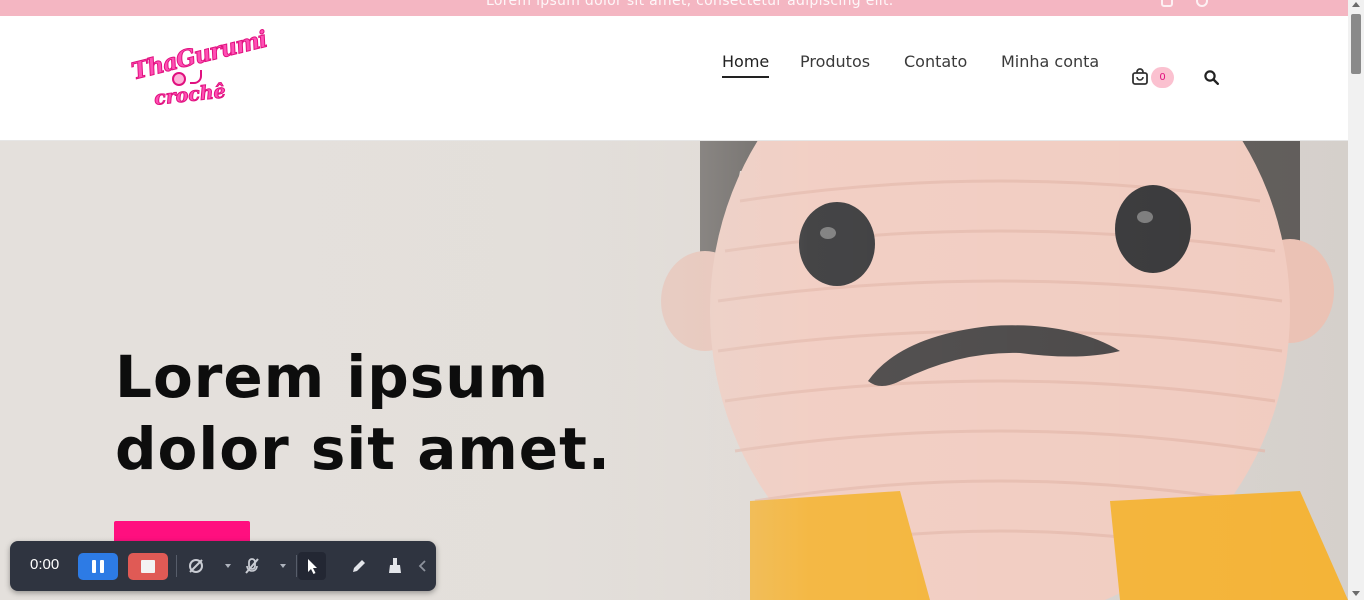 The width and height of the screenshot is (1364, 600). Describe the element at coordinates (148, 566) in the screenshot. I see `stop-recording-button` at that location.